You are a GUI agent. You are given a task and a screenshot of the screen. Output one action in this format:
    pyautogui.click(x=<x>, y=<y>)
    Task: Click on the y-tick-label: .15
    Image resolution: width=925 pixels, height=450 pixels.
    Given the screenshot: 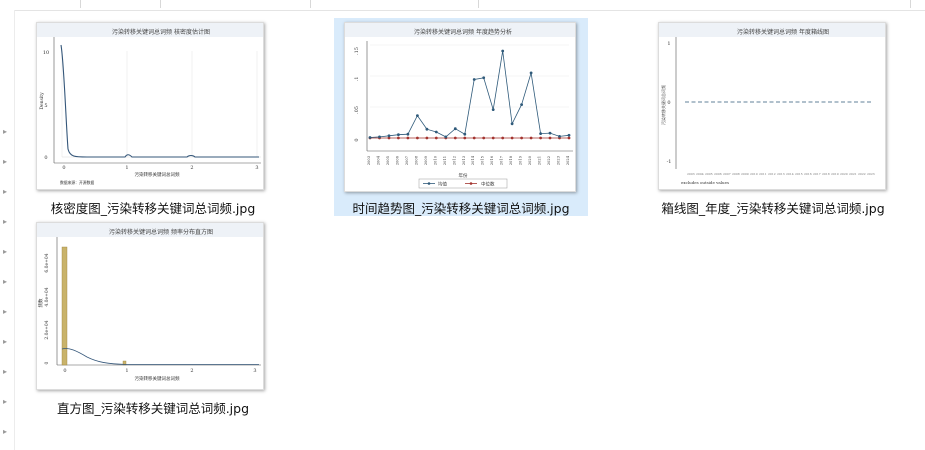 What is the action you would take?
    pyautogui.click(x=357, y=51)
    